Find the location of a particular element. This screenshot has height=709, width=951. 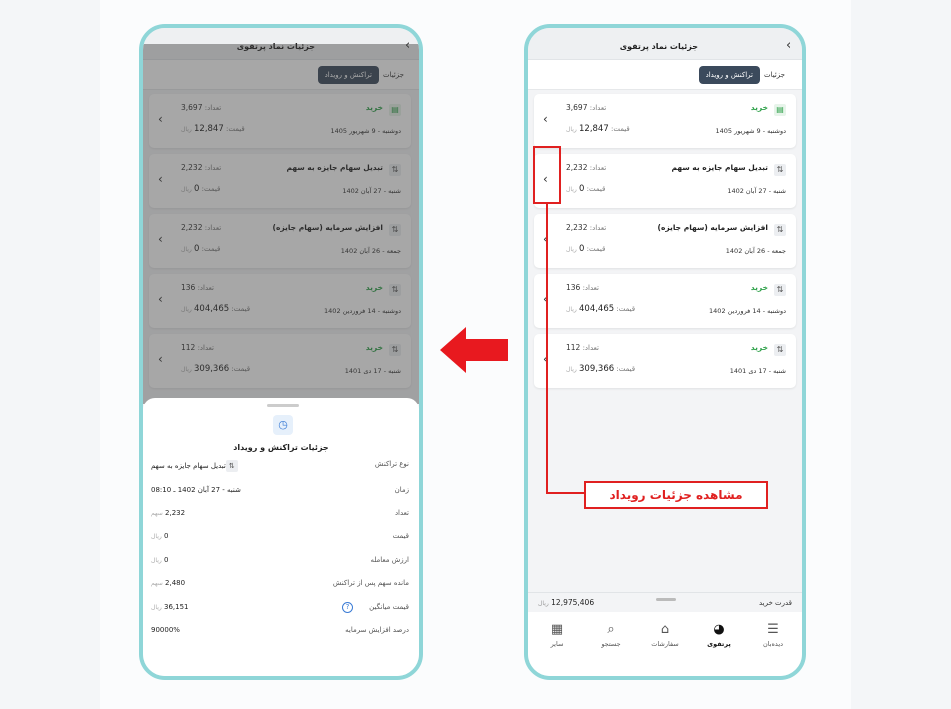

event-count: تعداد: 3,697 is located at coordinates (586, 107).